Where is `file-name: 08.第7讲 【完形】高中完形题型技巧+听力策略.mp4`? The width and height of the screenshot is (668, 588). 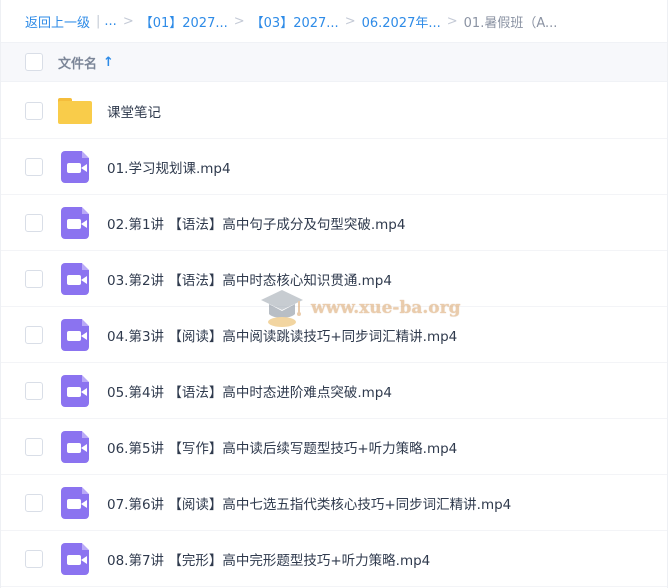 file-name: 08.第7讲 【完形】高中完形题型技巧+听力策略.mp4 is located at coordinates (268, 559).